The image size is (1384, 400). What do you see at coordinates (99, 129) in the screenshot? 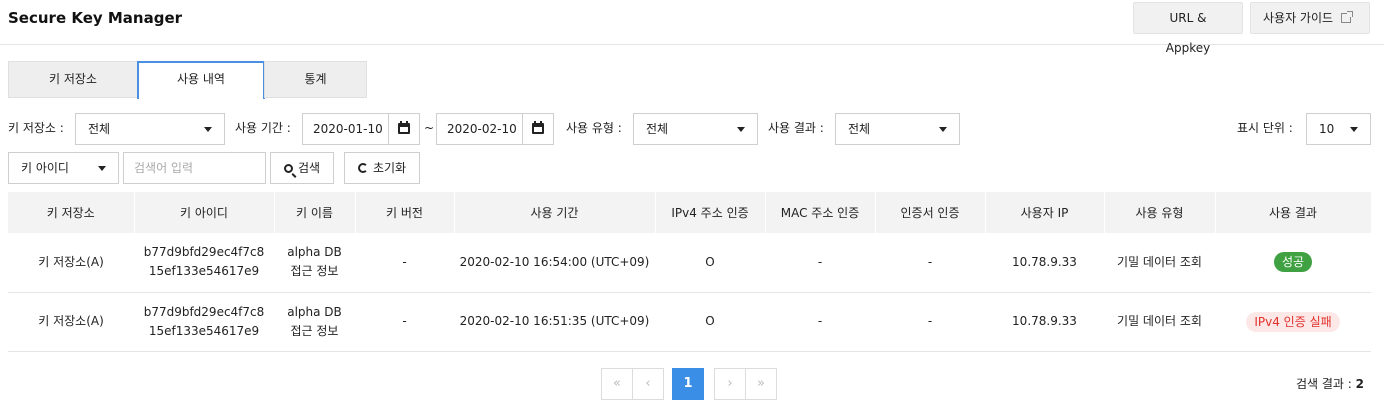
I see `keystore-select-value: 전체` at bounding box center [99, 129].